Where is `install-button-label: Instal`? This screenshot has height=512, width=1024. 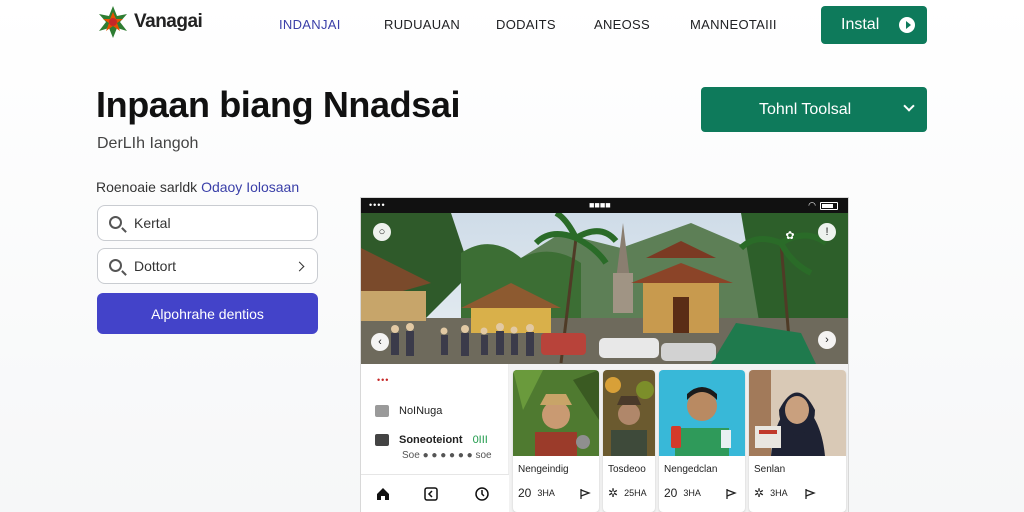 install-button-label: Instal is located at coordinates (860, 24).